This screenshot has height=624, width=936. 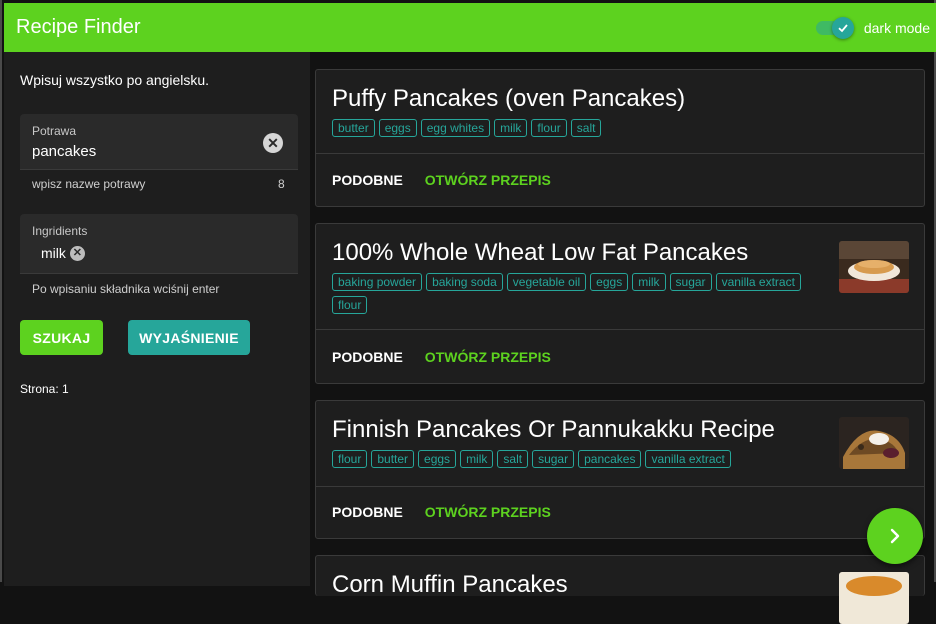 I want to click on ingredients-field-helper: Po wpisaniu składnika wciśnij enter, so click(x=126, y=289).